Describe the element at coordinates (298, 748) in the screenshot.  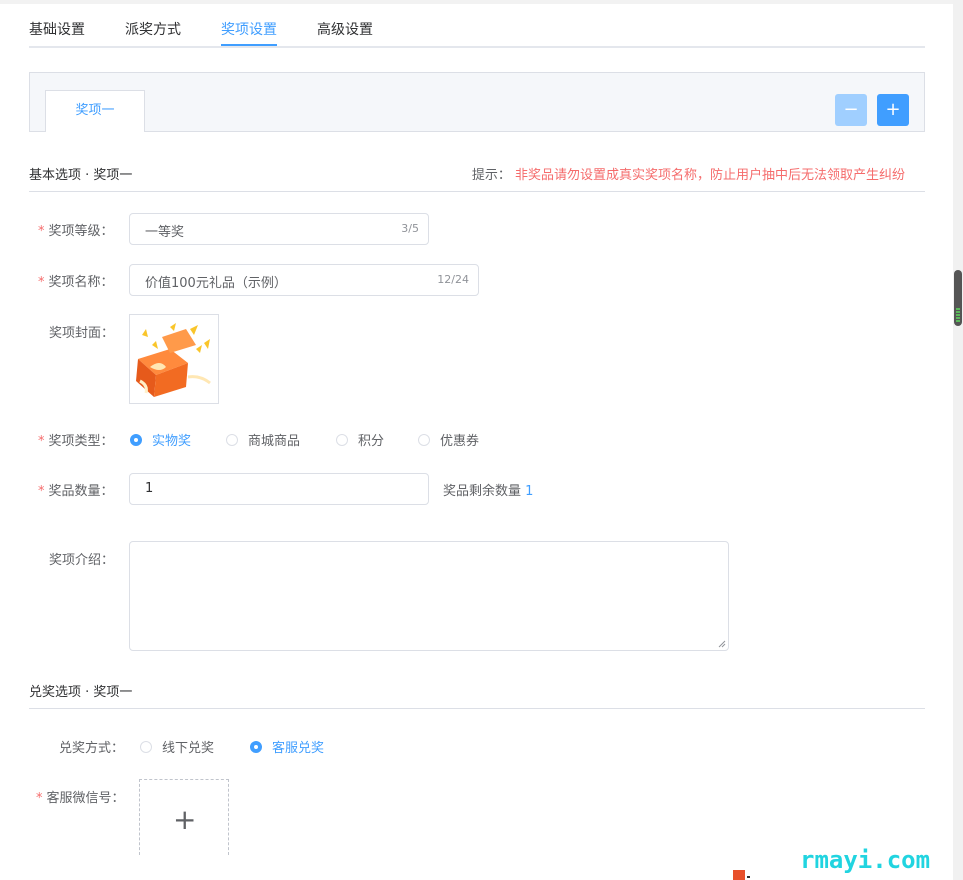
I see `radio-label: 客服兑奖` at that location.